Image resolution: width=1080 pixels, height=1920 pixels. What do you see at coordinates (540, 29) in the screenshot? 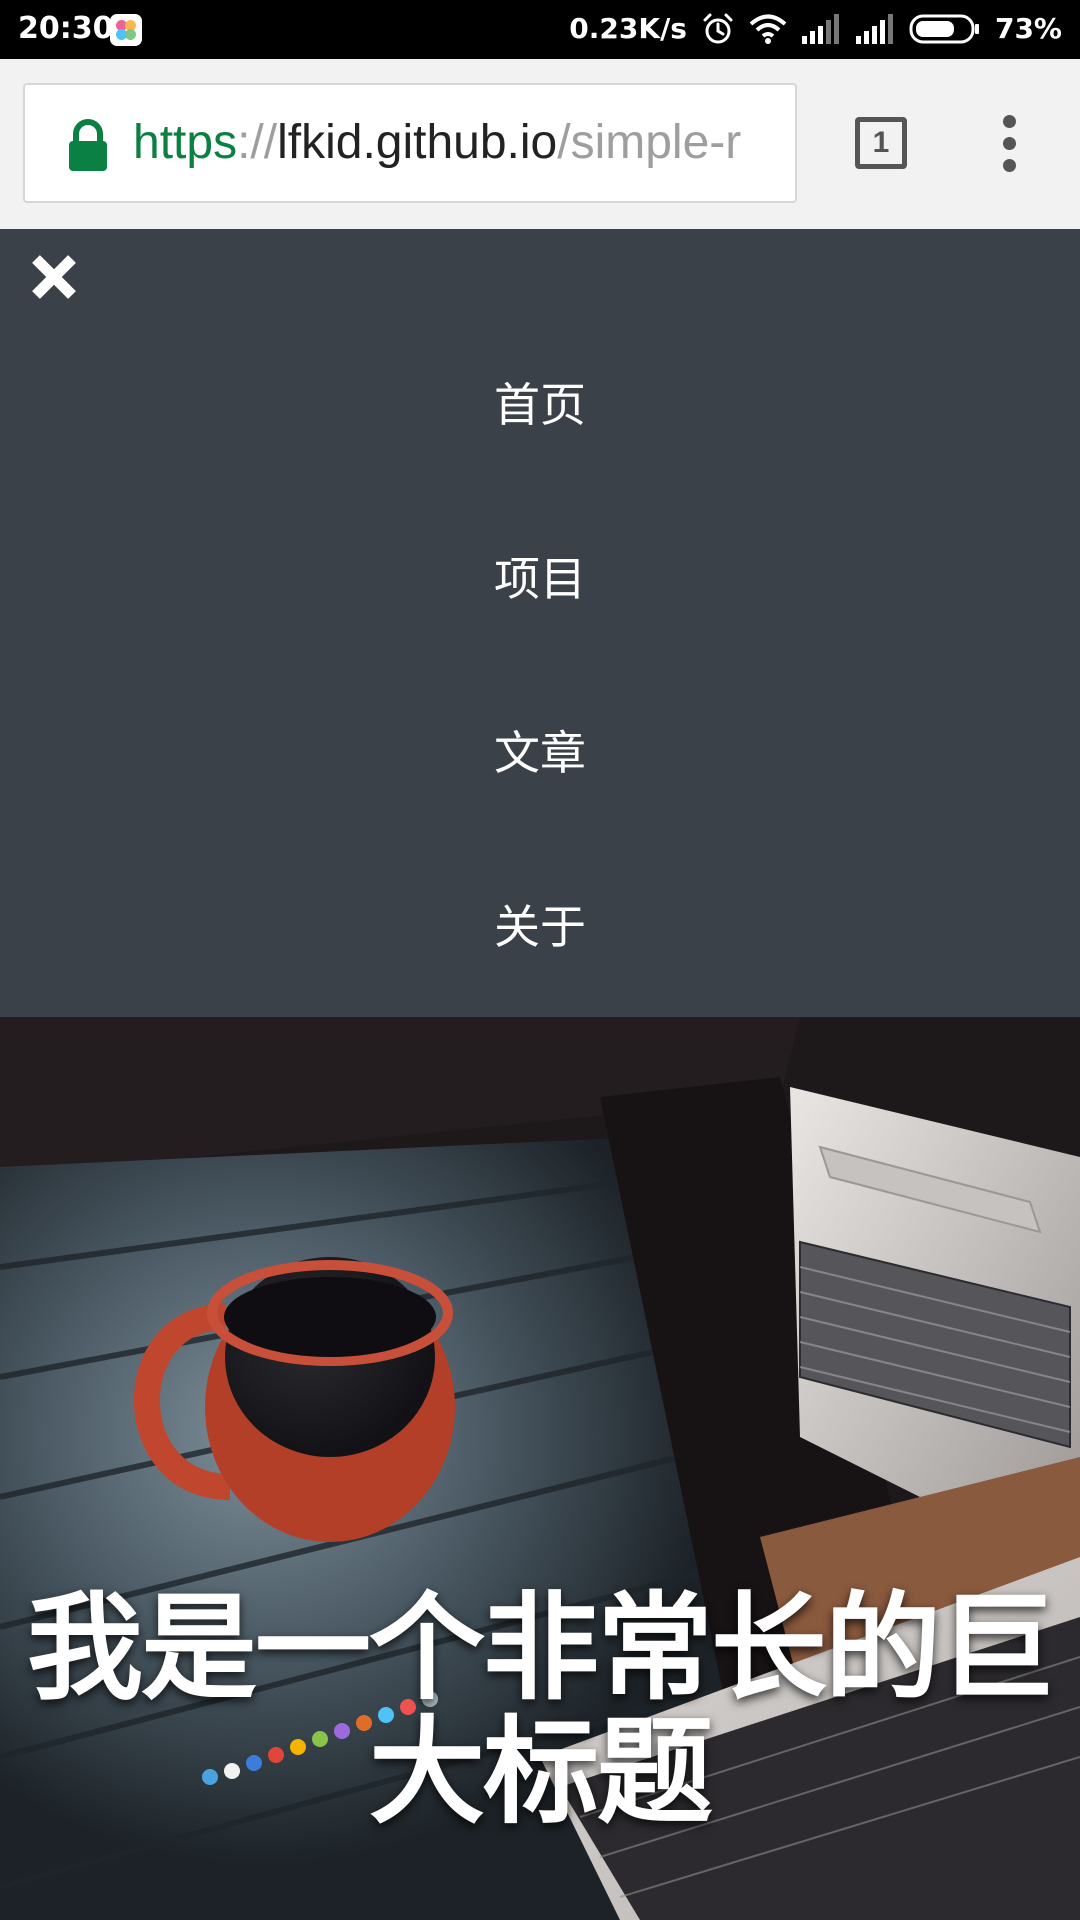
I see `status-bar: 20:30 0.23K/s 73%` at bounding box center [540, 29].